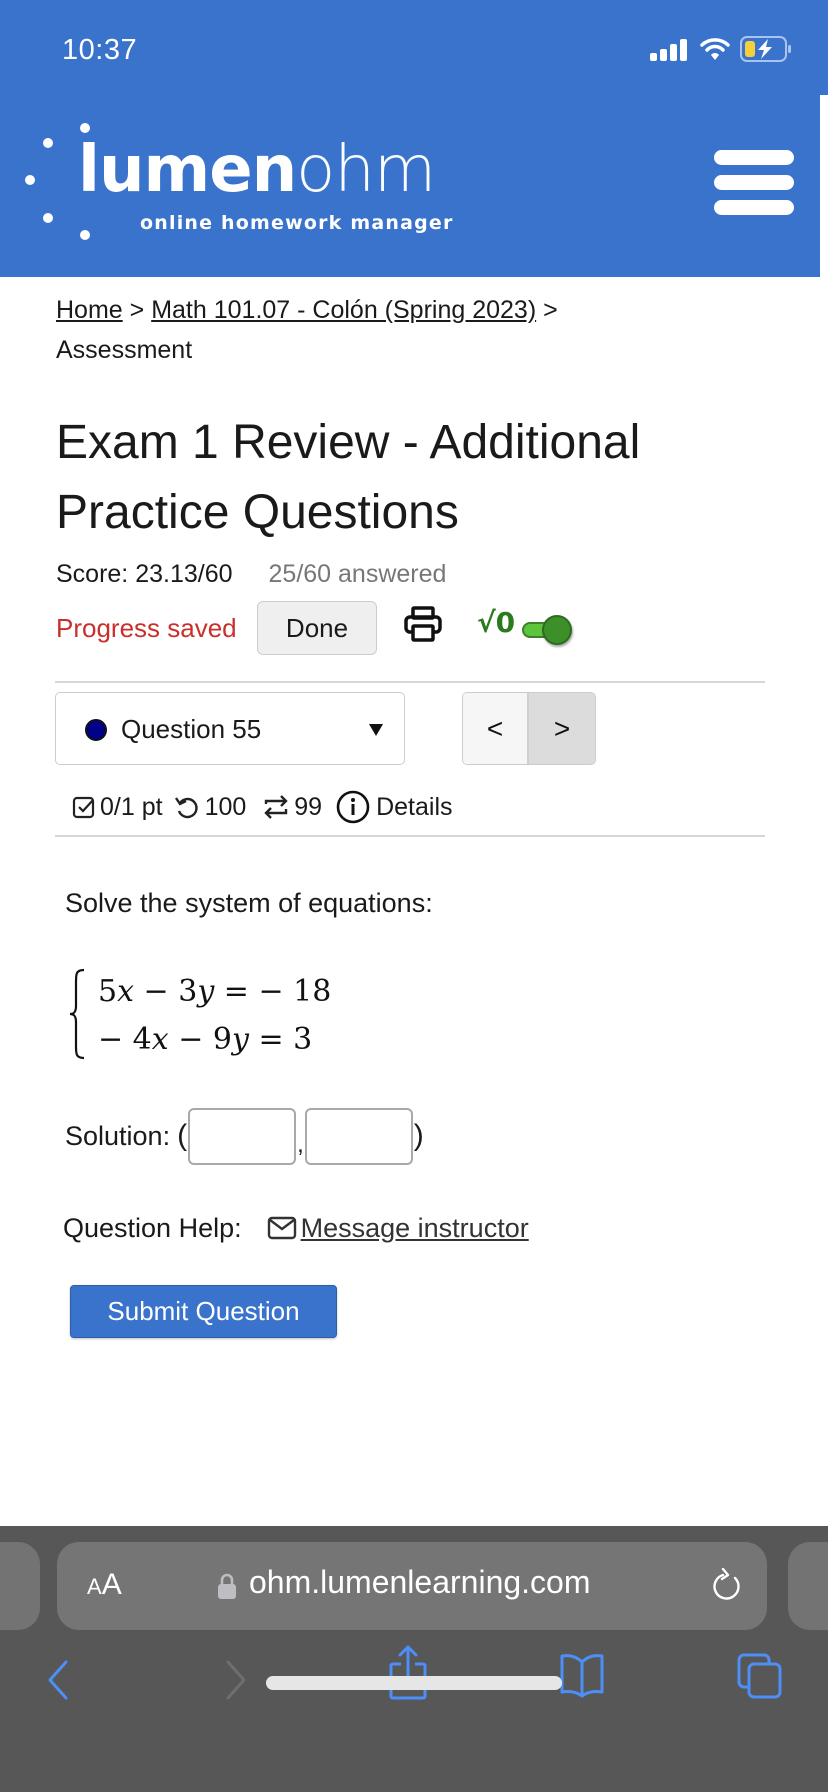  What do you see at coordinates (297, 223) in the screenshot?
I see `logo-tagline: online homework manager` at bounding box center [297, 223].